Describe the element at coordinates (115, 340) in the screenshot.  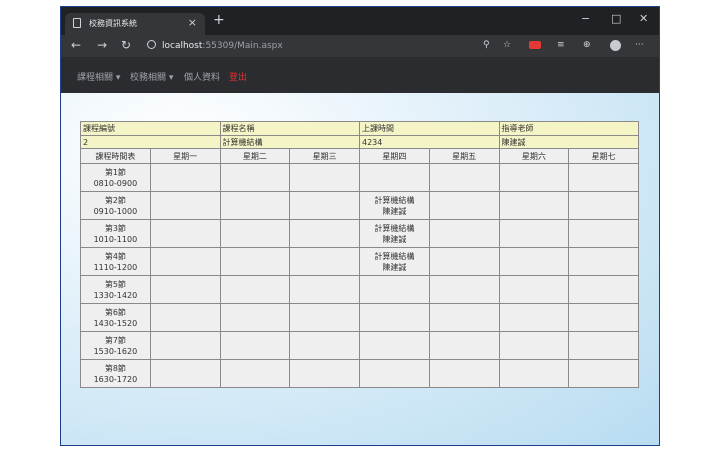
I see `period-name: 第7節` at that location.